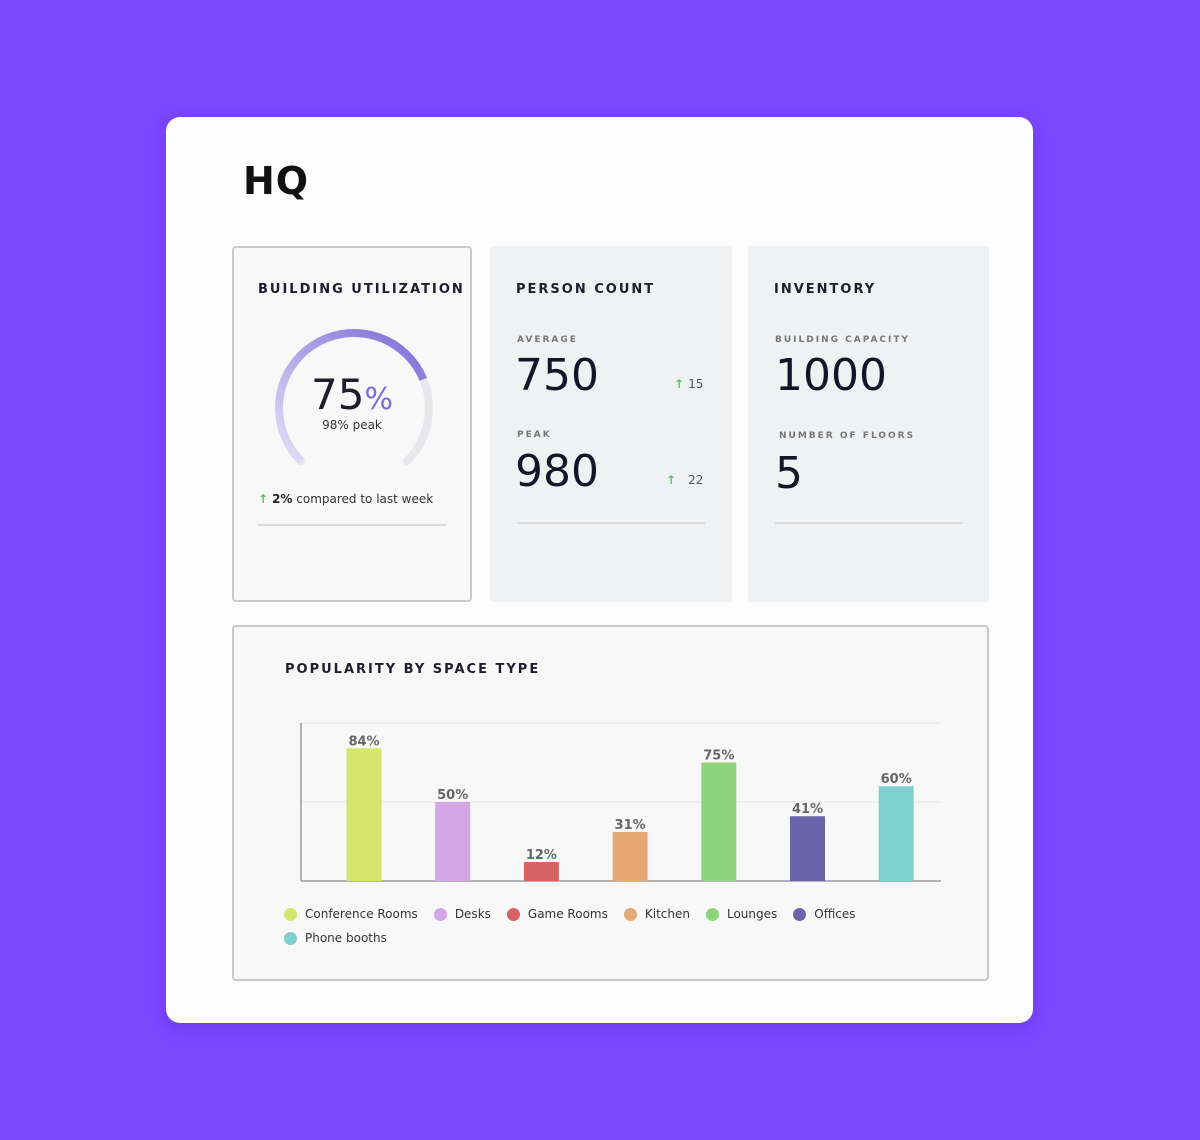 The width and height of the screenshot is (1200, 1140). Describe the element at coordinates (363, 741) in the screenshot. I see `bar-value-label: 84%` at that location.